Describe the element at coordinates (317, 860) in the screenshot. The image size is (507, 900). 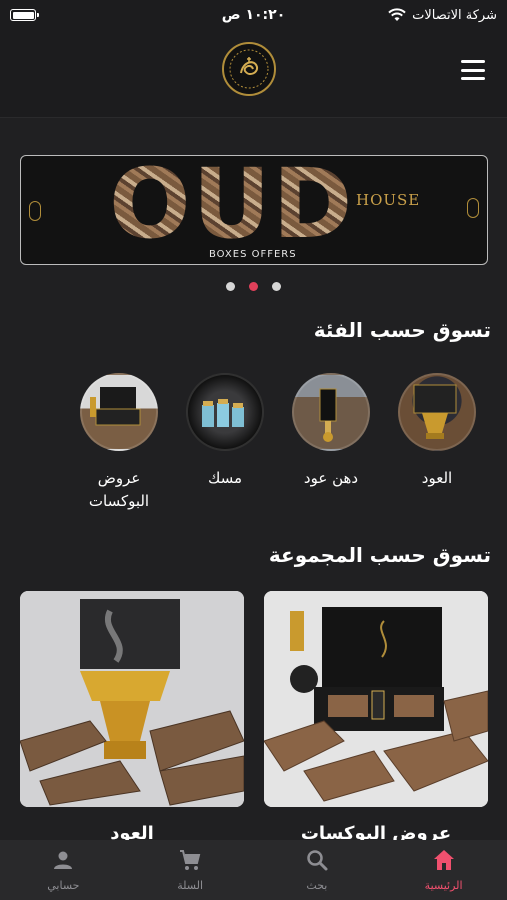
I see `search-icon` at that location.